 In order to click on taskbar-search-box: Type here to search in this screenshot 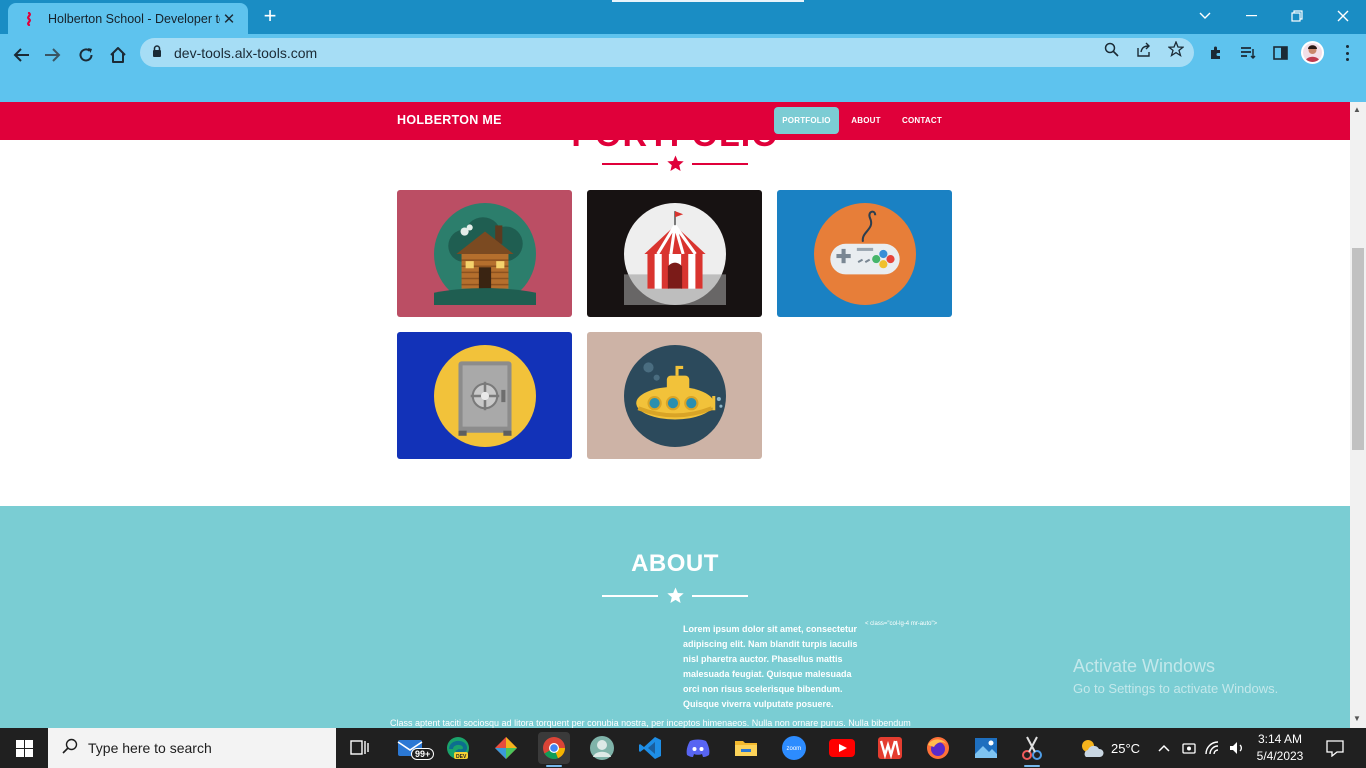, I will do `click(192, 748)`.